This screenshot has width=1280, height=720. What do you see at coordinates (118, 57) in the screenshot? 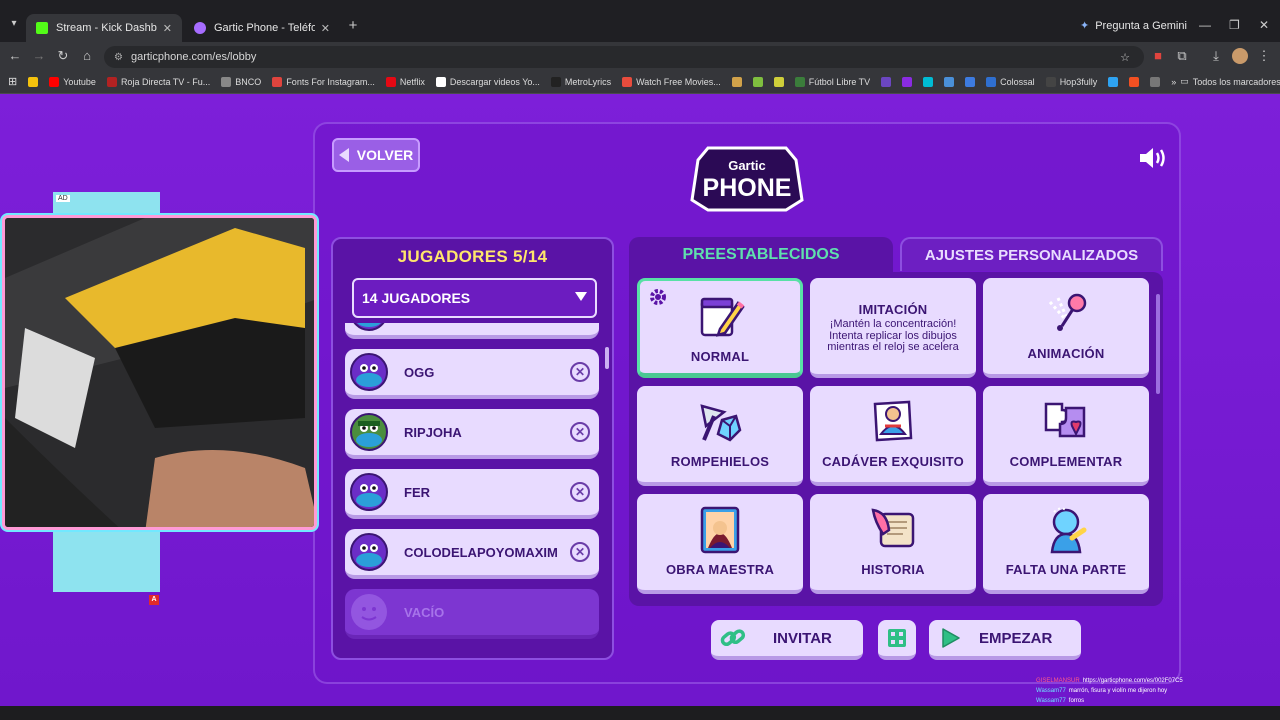
I see `site-info-icon: ⚙` at bounding box center [118, 57].